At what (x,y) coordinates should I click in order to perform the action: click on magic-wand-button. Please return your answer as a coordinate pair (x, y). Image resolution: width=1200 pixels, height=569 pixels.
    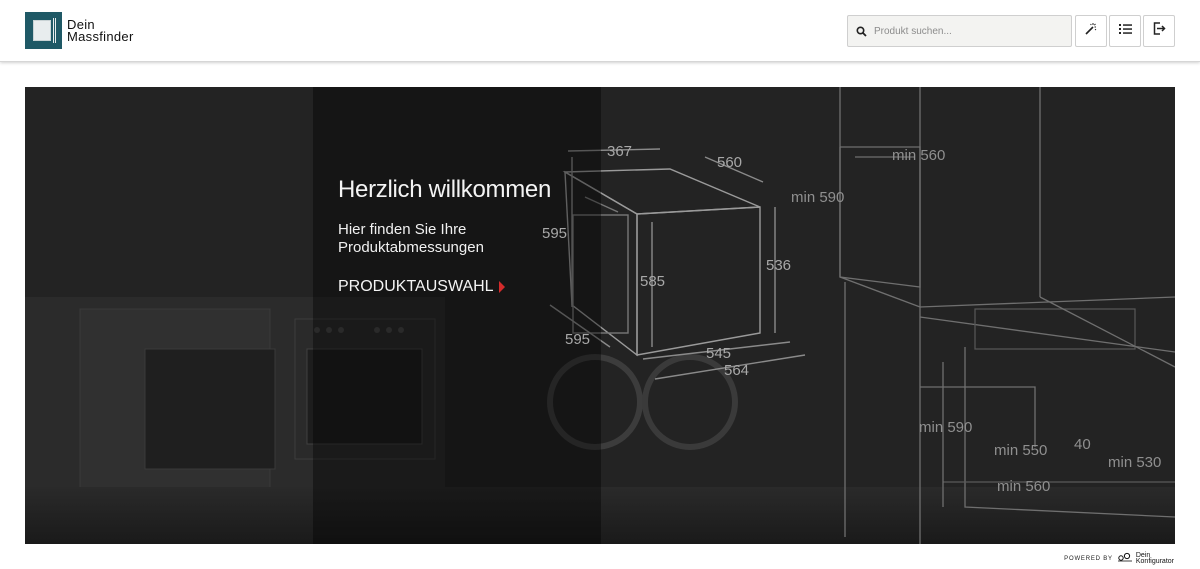
    Looking at the image, I should click on (1091, 31).